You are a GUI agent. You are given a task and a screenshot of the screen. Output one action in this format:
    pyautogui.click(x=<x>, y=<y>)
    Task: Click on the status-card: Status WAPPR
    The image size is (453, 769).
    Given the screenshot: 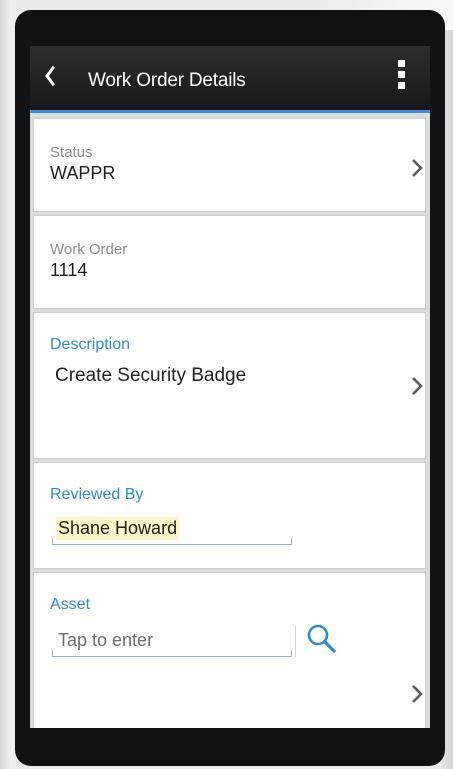 What is the action you would take?
    pyautogui.click(x=229, y=165)
    